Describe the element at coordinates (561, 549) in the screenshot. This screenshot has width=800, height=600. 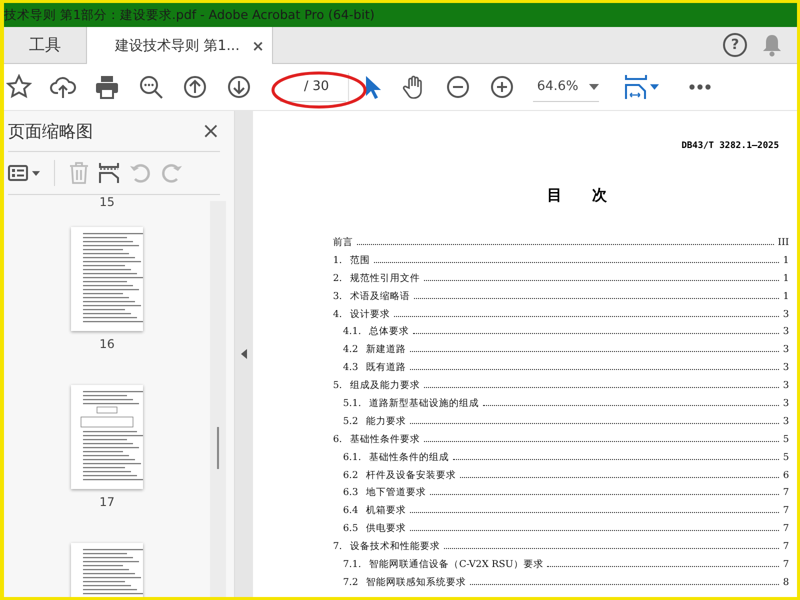
I see `toc-entry: 7. 设备技术和性能要求 7` at that location.